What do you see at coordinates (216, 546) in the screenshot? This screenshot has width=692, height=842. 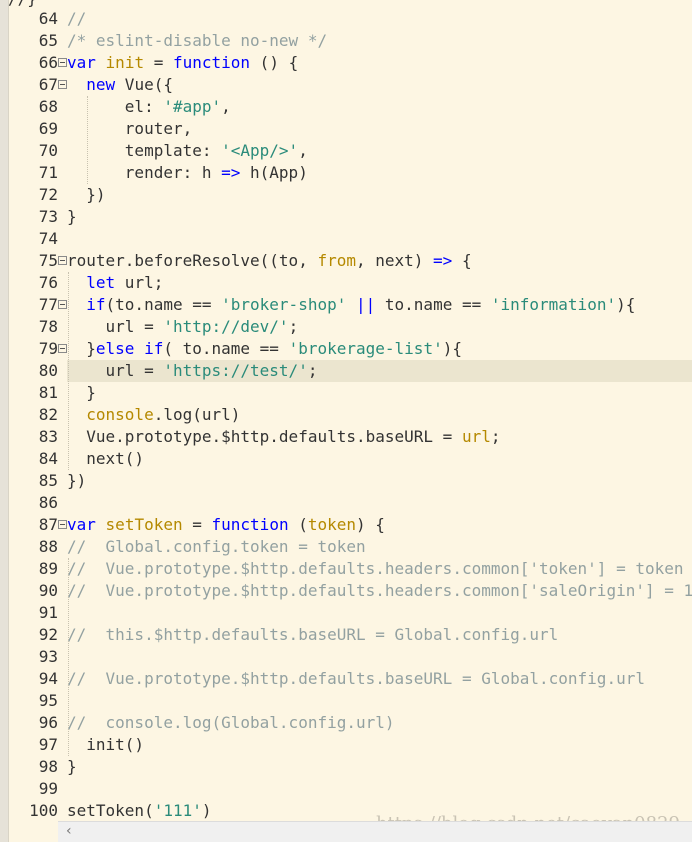 I see `code-token: // Global.config.token = token` at bounding box center [216, 546].